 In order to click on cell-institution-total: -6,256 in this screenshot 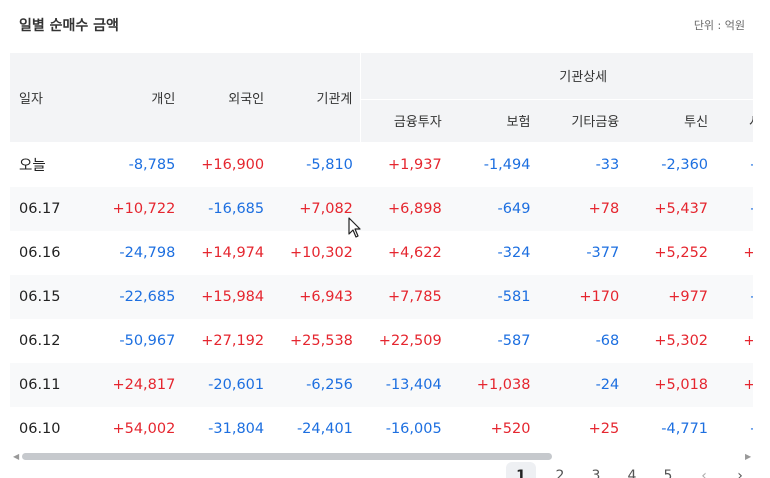, I will do `click(316, 385)`.